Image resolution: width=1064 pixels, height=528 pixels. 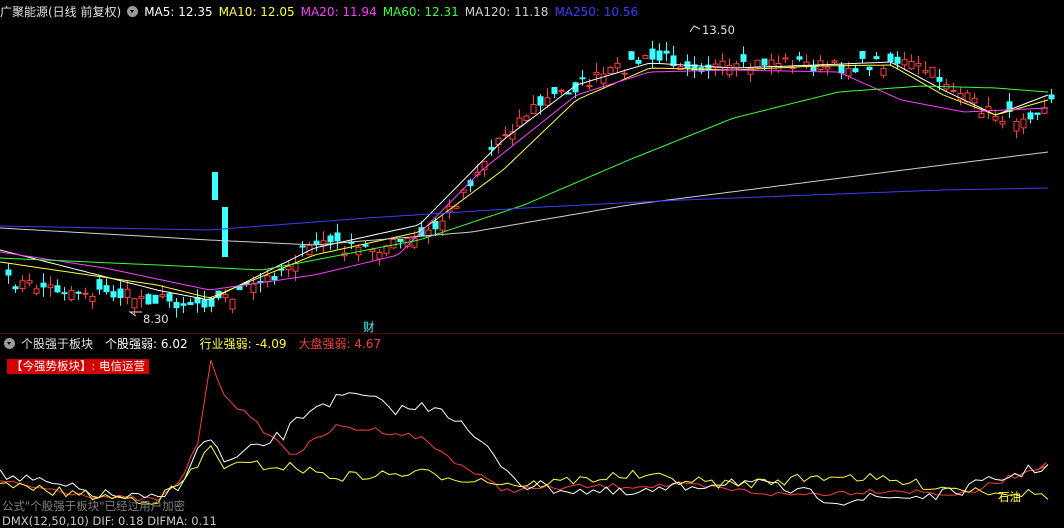 I want to click on sector-strength-line, so click(x=524, y=474).